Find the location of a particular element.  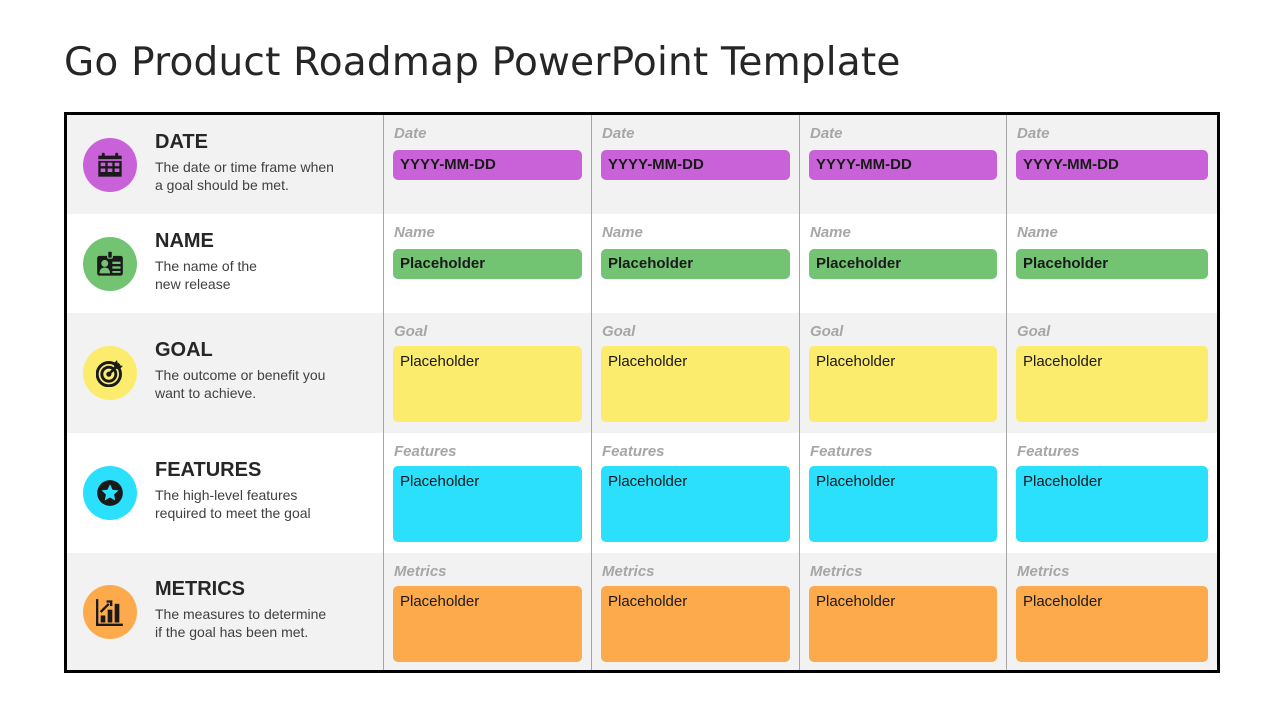

cell-goal-2: Goal Placeholder is located at coordinates (696, 373).